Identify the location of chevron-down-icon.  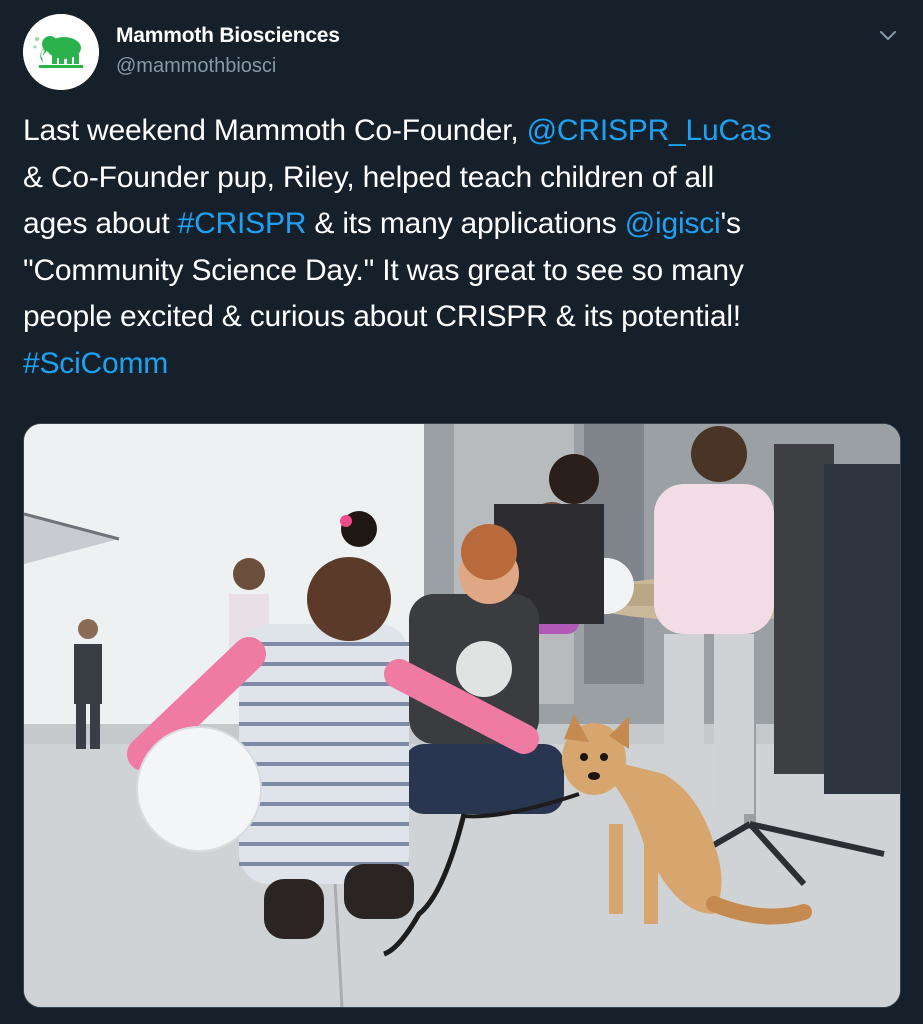
(888, 35).